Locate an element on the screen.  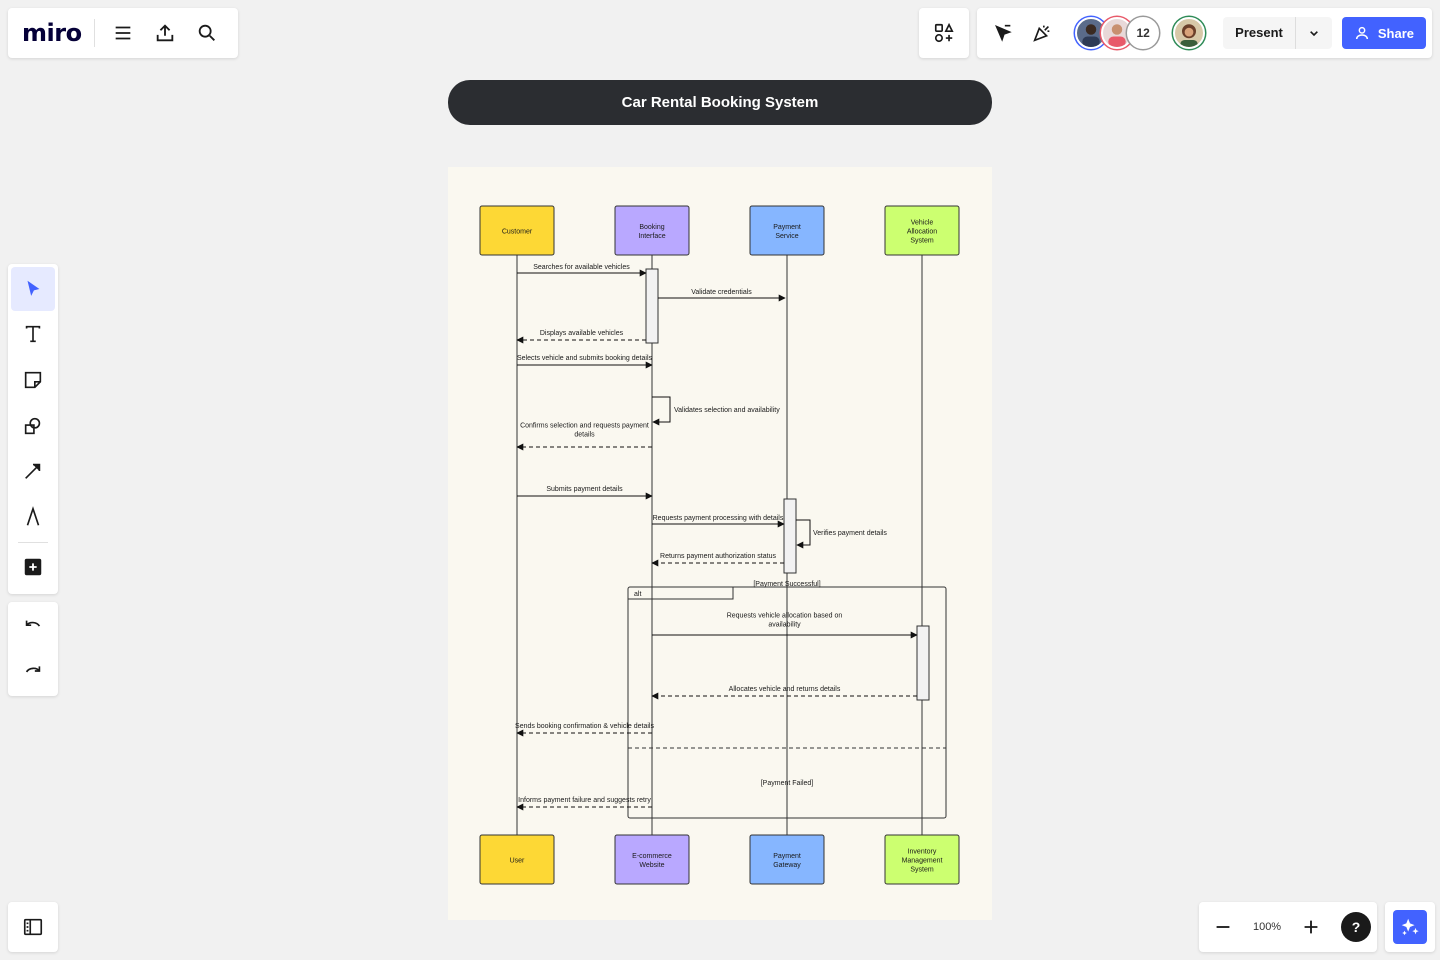
message-label-7: Returns payment authorization status is located at coordinates (718, 556).